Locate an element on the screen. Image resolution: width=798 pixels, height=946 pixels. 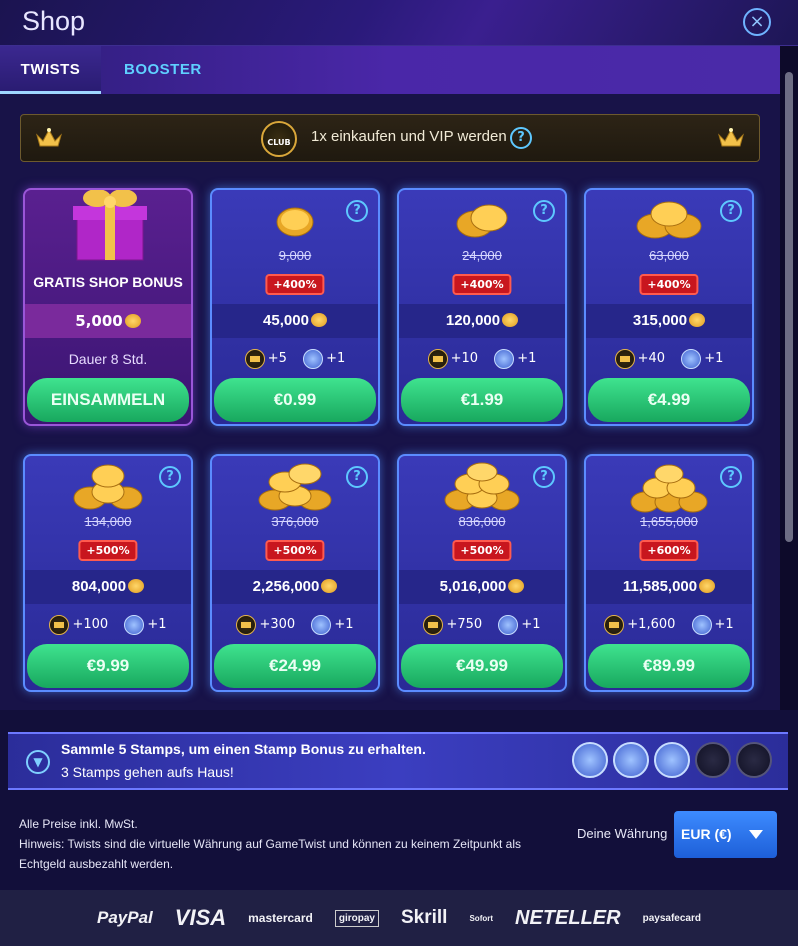
amount: 120,000 is located at coordinates (473, 320).